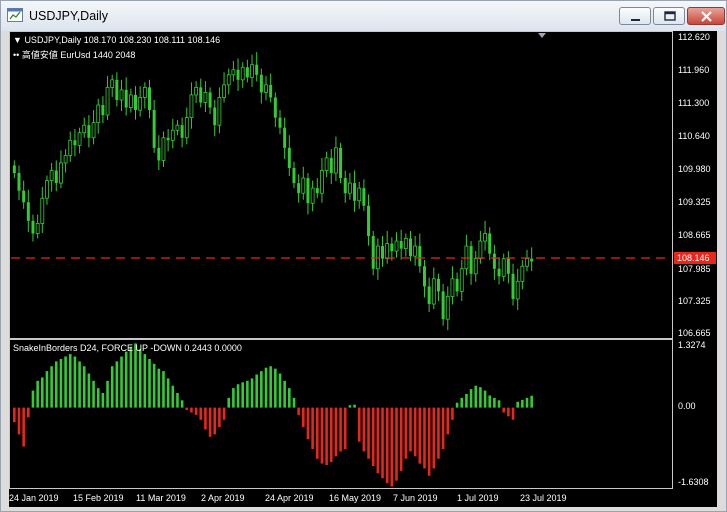  Describe the element at coordinates (15, 15) in the screenshot. I see `chart-window-icon` at that location.